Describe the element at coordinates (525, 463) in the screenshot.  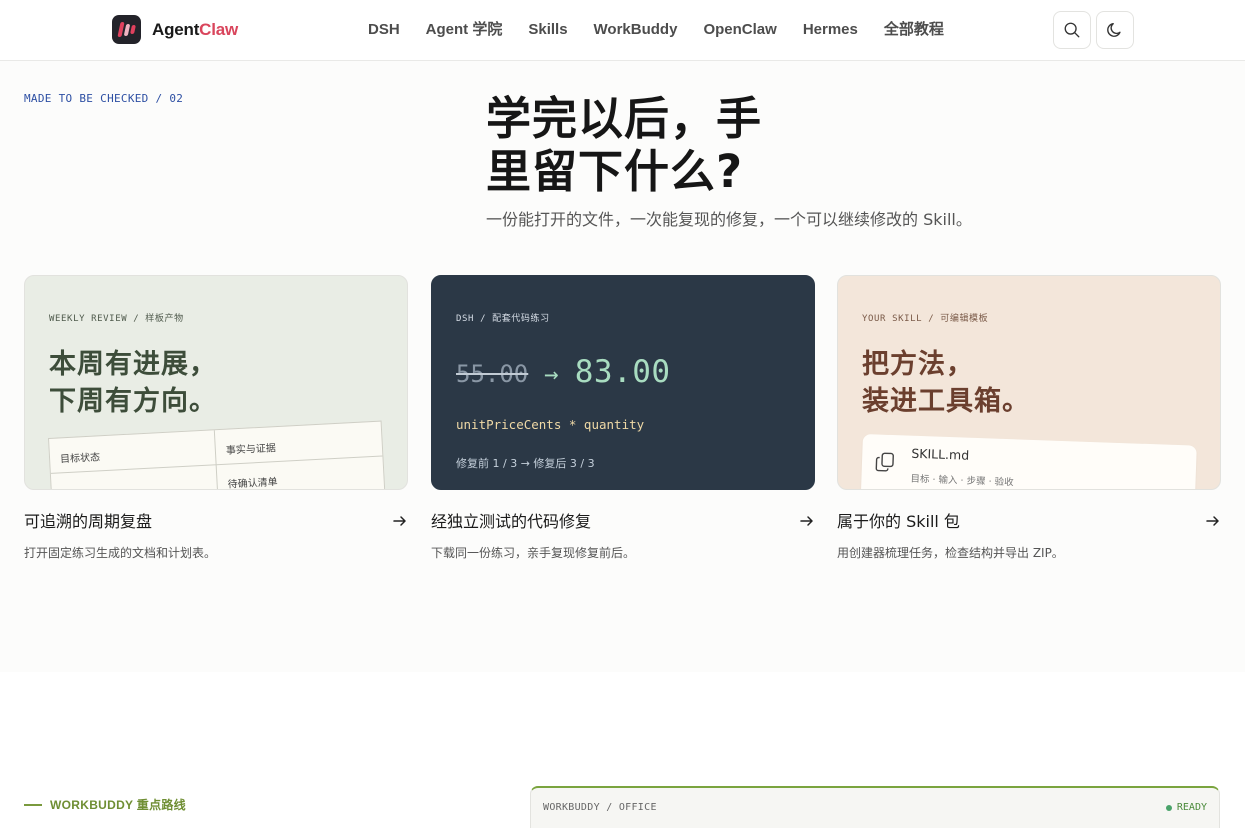
I see `test-result: 修复前 1 / 3 → 修复后 3 / 3` at that location.